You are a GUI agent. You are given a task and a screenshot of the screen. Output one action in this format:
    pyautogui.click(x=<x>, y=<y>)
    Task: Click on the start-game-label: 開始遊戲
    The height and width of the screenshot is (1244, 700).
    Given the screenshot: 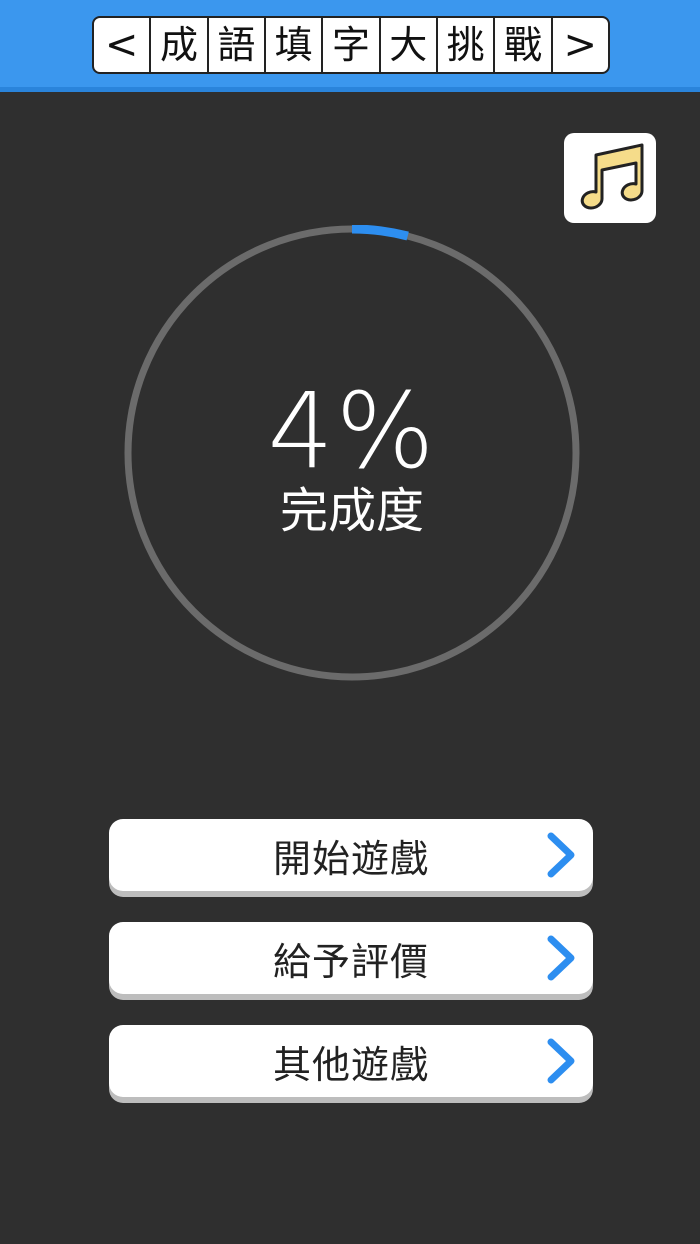 What is the action you would take?
    pyautogui.click(x=350, y=858)
    